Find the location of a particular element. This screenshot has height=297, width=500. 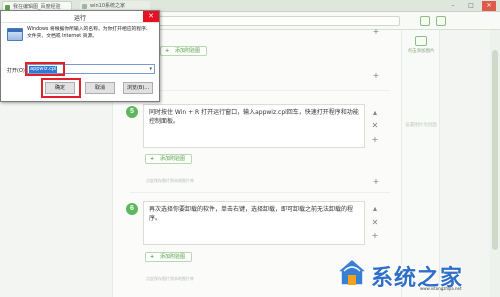

watermark-url: www.xitongzhijia.net is located at coordinates (441, 288).